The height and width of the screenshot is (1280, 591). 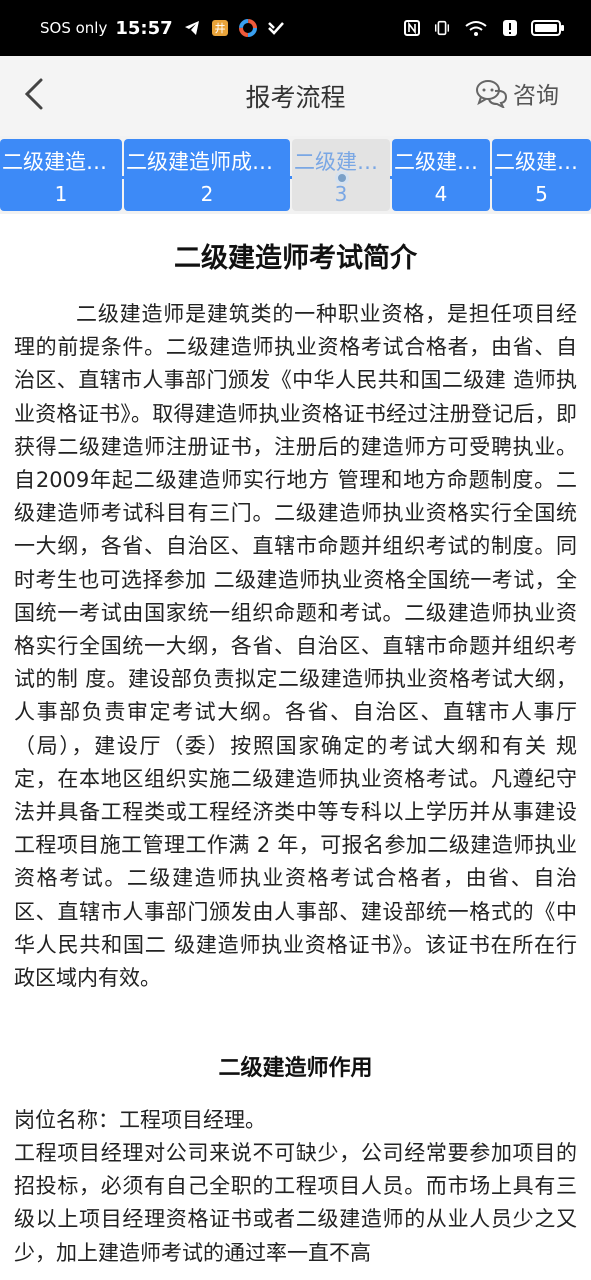 I want to click on nav-bar: 报考流程 咨询, so click(x=295, y=96).